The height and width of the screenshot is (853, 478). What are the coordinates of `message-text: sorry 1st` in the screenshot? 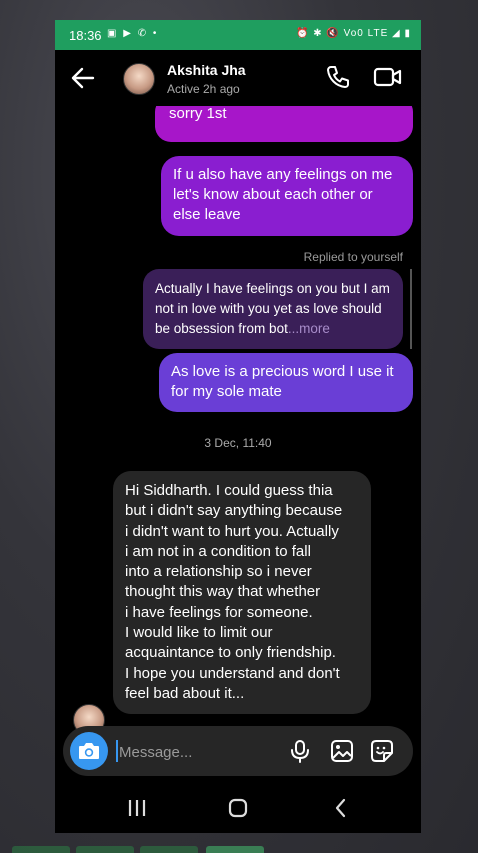 It's located at (198, 113).